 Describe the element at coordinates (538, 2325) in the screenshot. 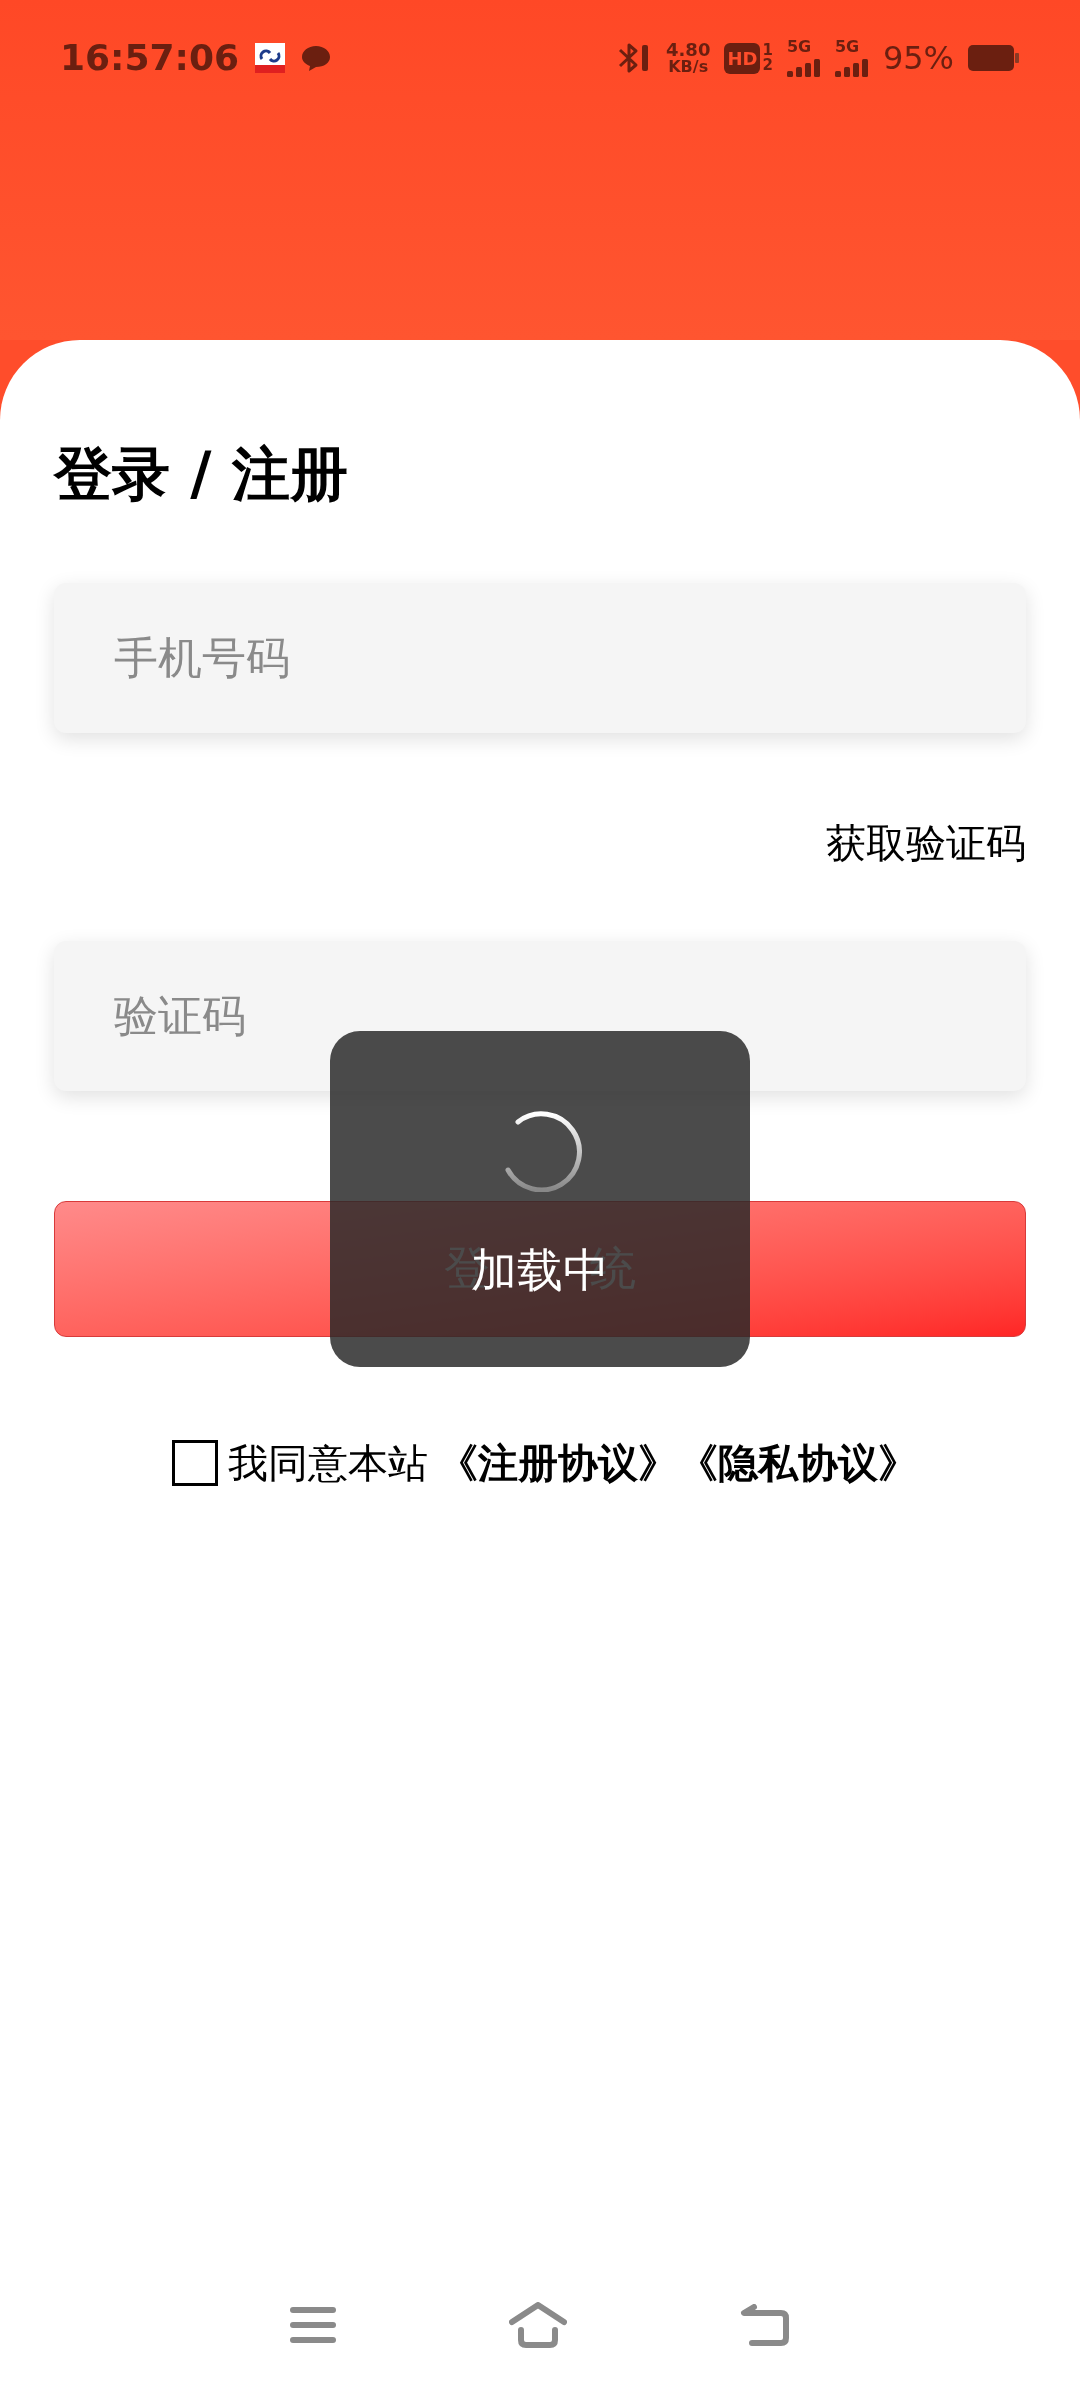

I see `home-icon` at that location.